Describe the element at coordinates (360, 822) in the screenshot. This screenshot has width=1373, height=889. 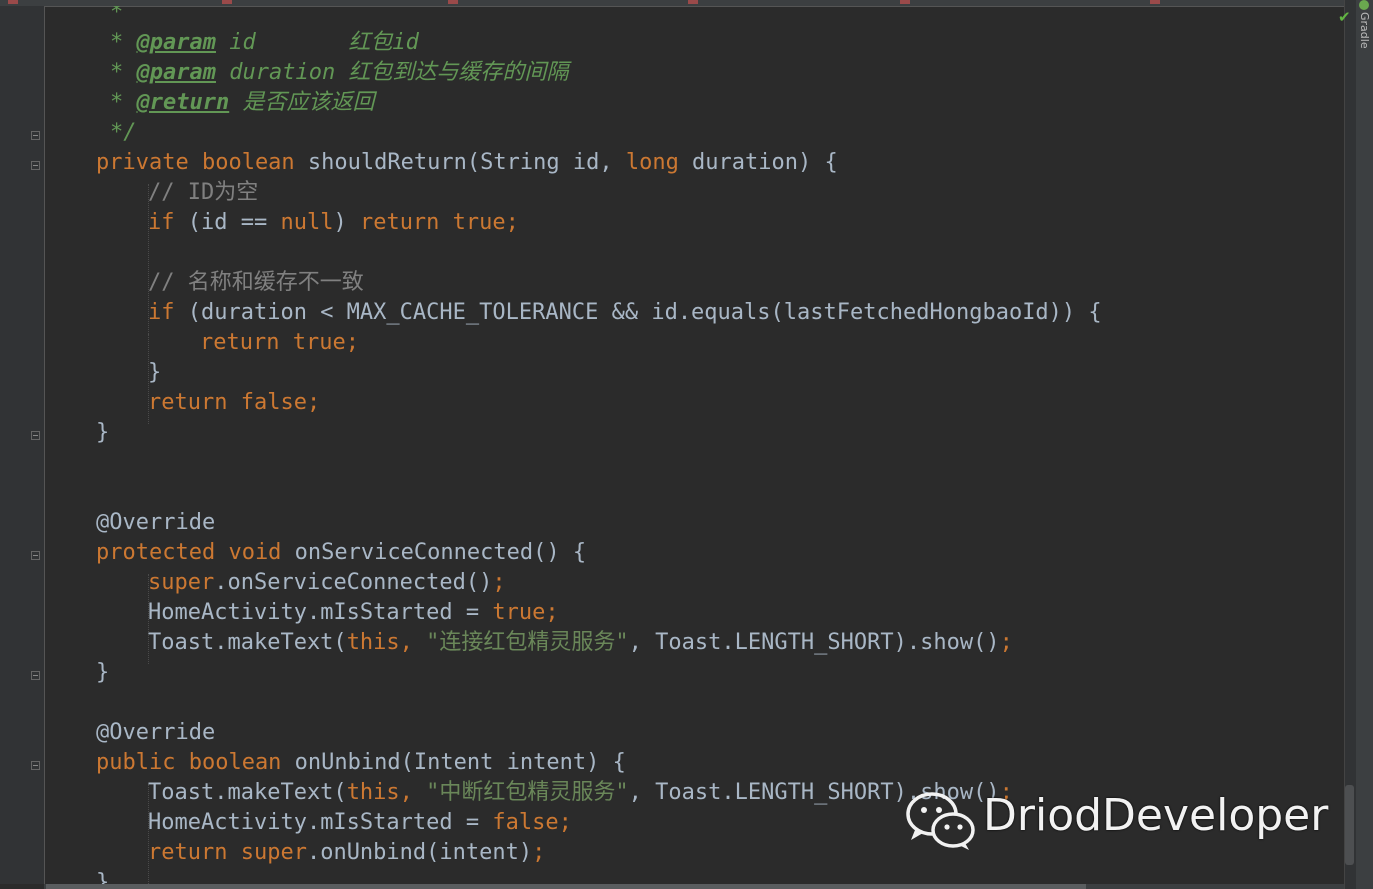
I see `code-line-24: HomeActivity.mIsStarted = false;` at that location.